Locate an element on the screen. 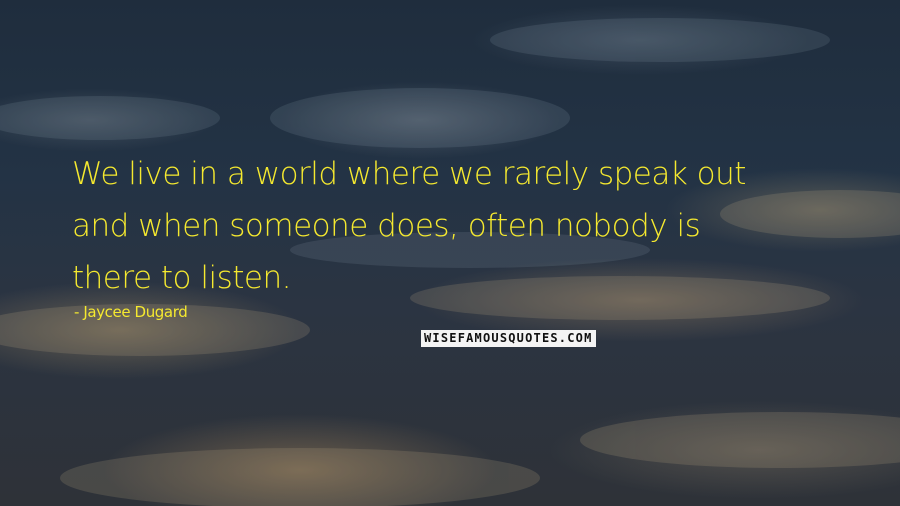  quote-line-2: and when someone does, often nobody is is located at coordinates (386, 226).